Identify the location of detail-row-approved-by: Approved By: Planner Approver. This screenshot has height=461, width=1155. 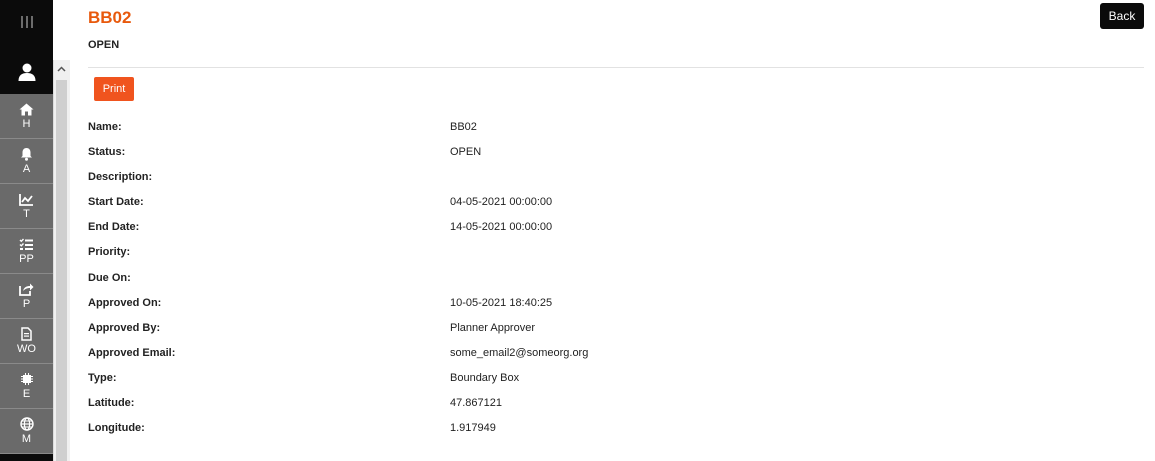
(488, 331).